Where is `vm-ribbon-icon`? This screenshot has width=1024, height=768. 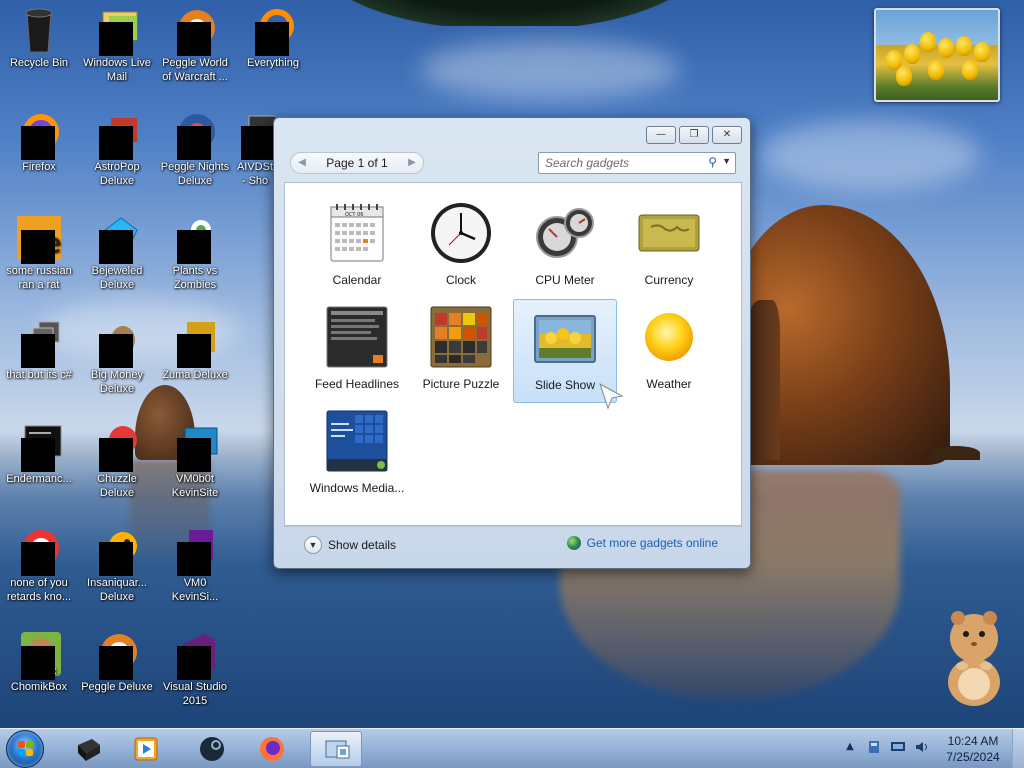
vm-ribbon-icon is located at coordinates (195, 551).